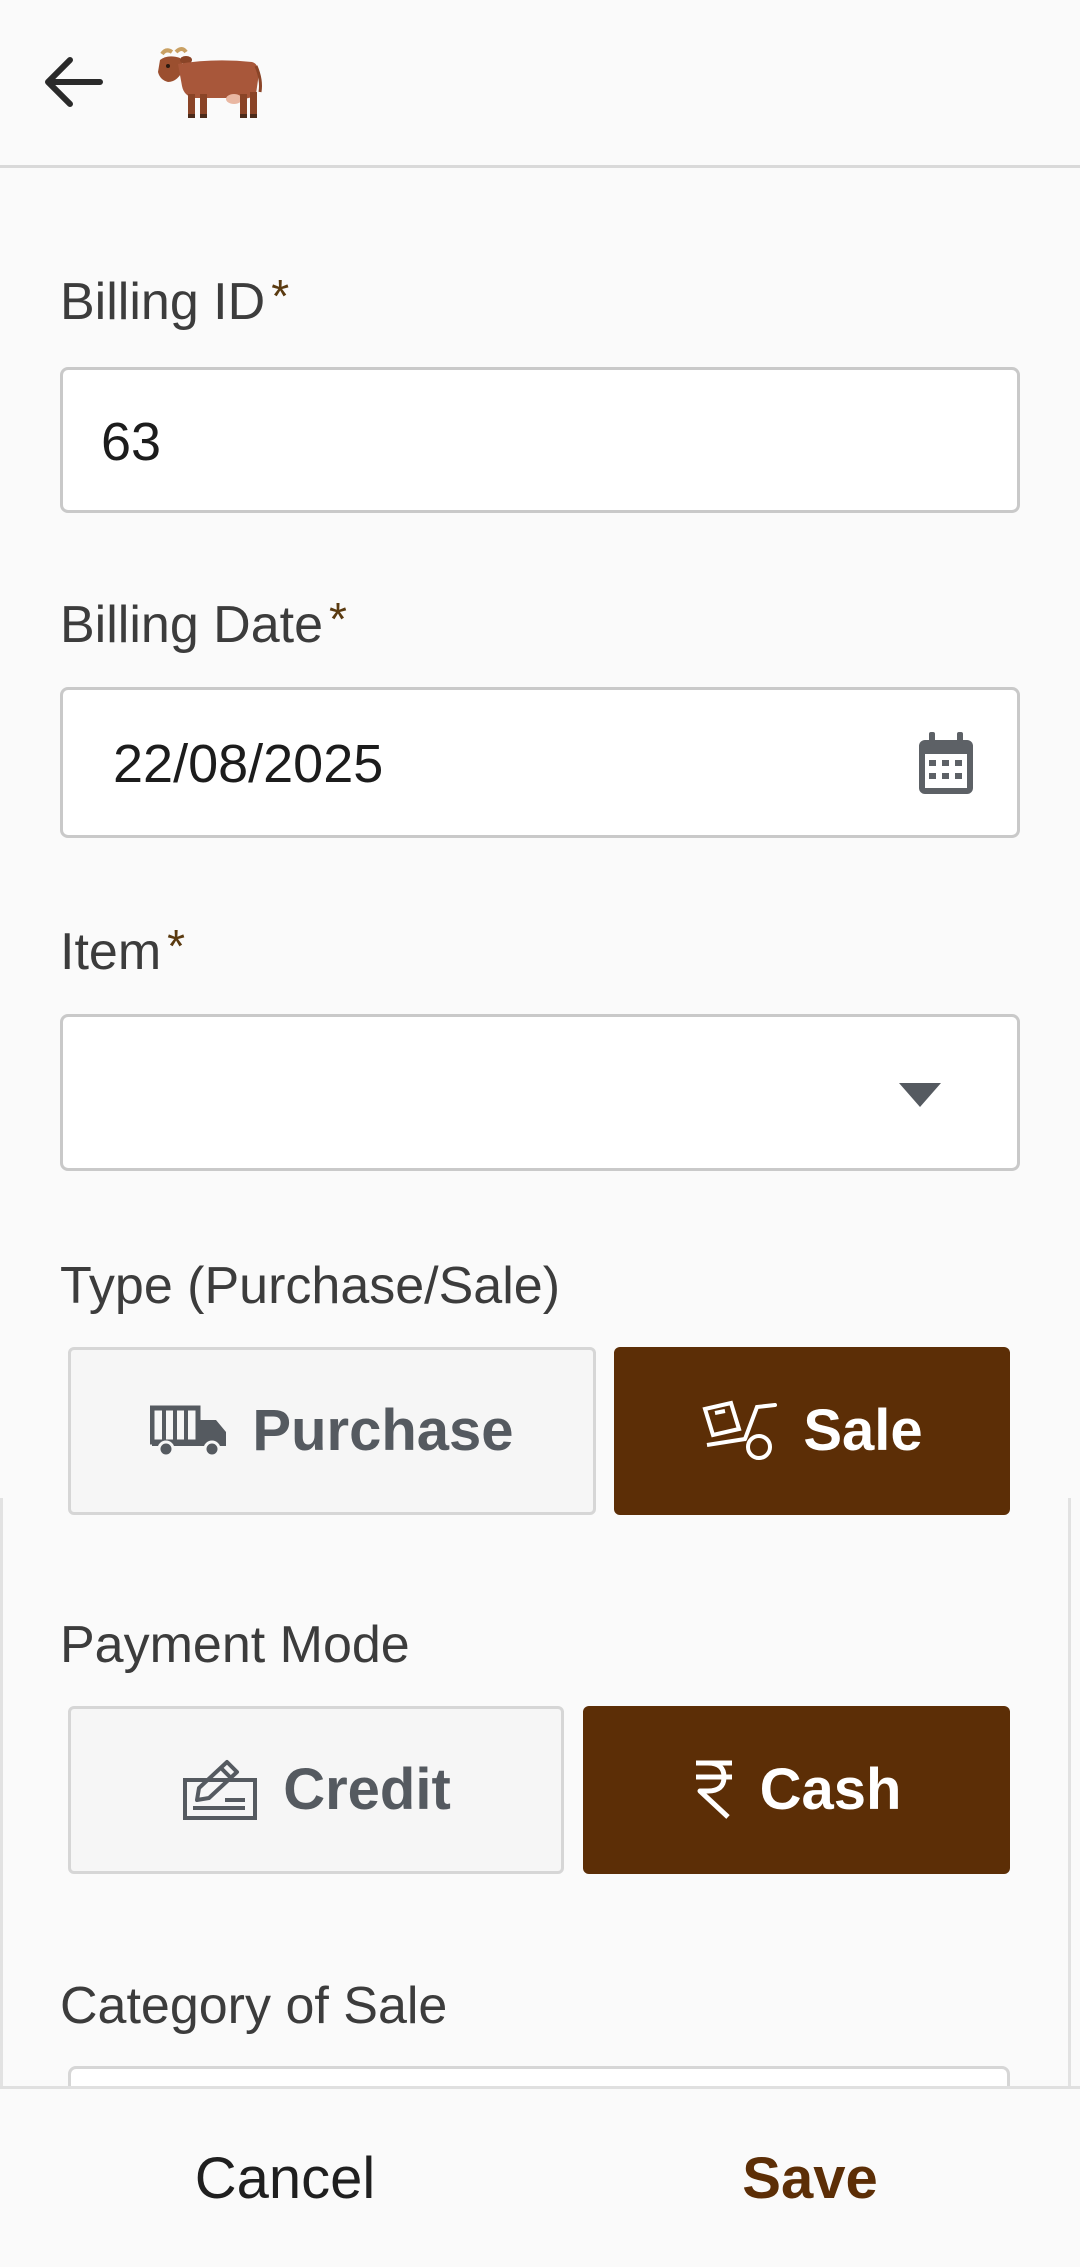  I want to click on cow-icon, so click(209, 83).